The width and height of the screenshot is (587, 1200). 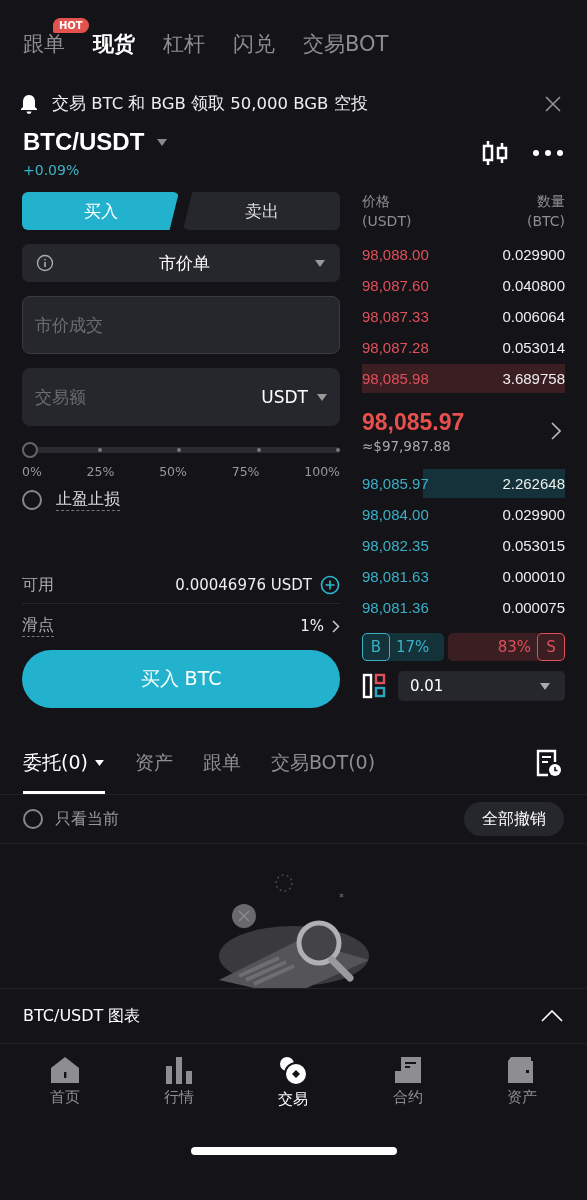 I want to click on currency-selector: USDT, so click(x=294, y=397).